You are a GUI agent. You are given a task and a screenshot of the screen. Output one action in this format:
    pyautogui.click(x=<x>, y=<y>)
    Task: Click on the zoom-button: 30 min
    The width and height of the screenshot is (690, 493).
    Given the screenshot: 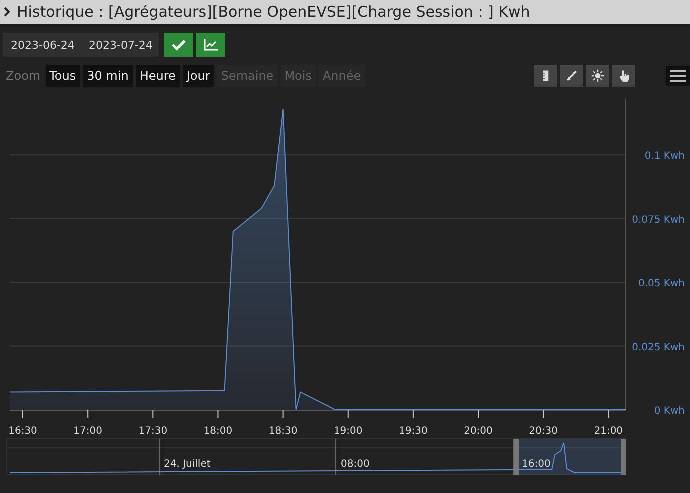 What is the action you would take?
    pyautogui.click(x=108, y=75)
    